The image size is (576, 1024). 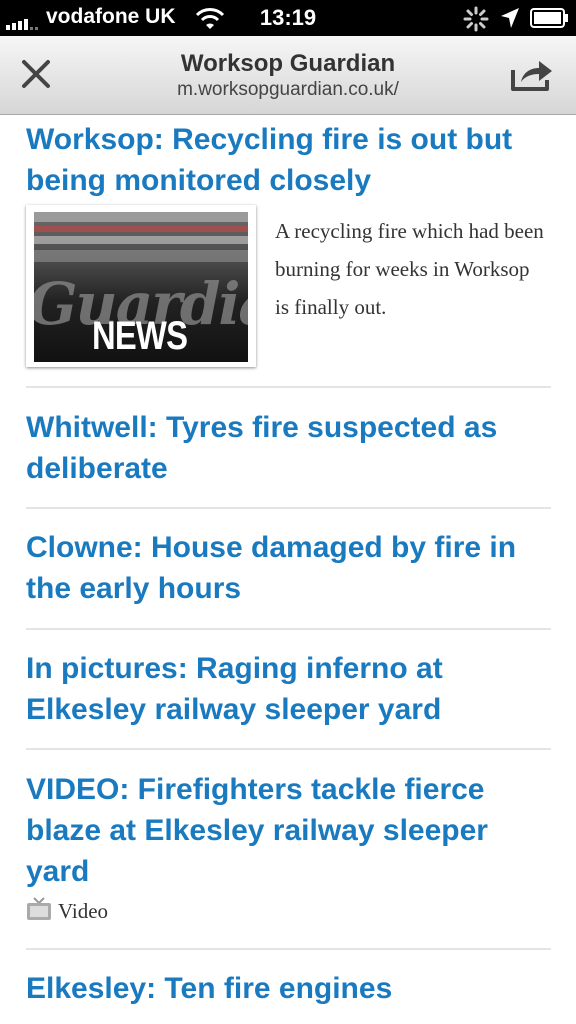 I want to click on page-title: Worksop Guardian, so click(x=288, y=63).